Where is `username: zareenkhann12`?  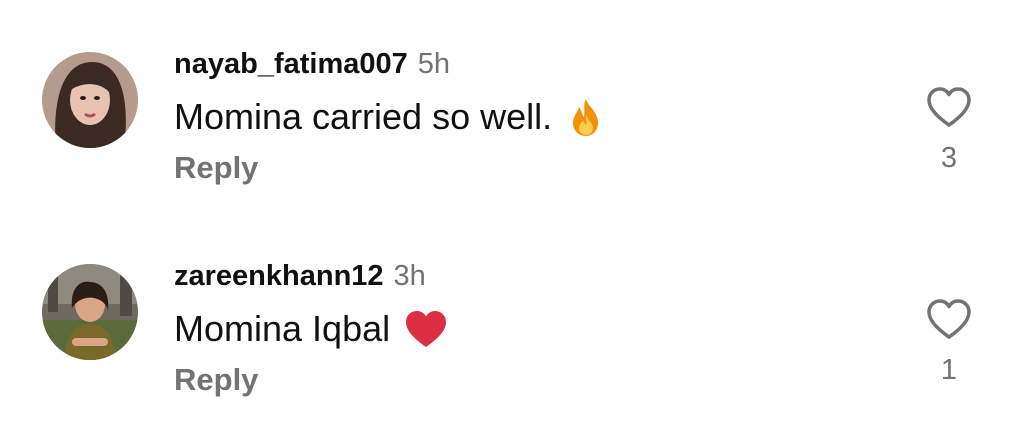 username: zareenkhann12 is located at coordinates (279, 276).